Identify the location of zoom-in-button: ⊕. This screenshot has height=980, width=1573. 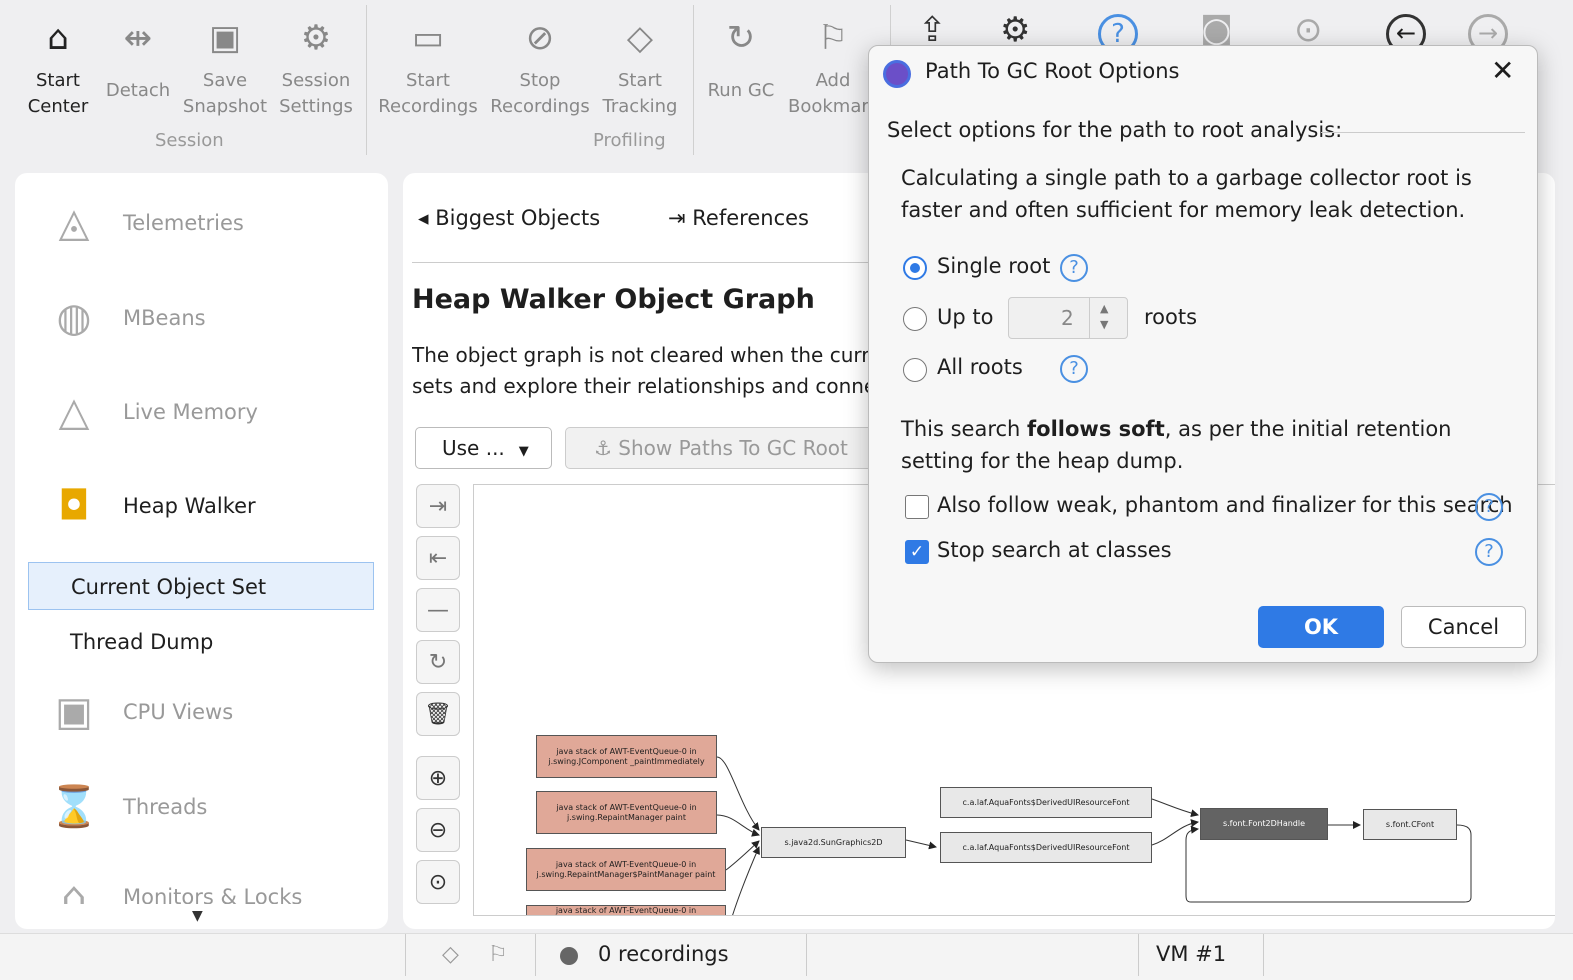
(438, 778).